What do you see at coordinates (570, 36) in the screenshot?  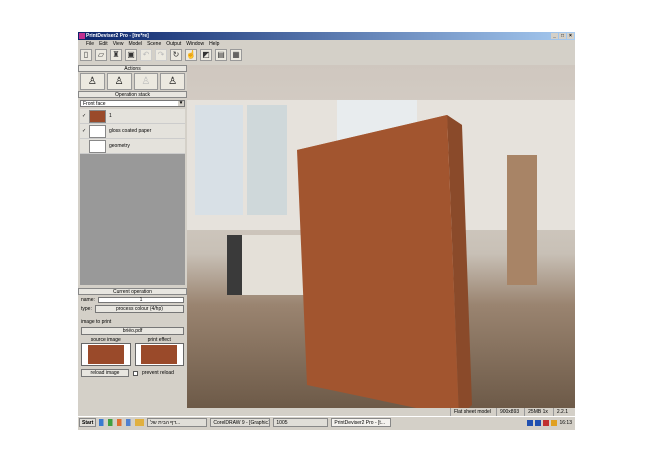 I see `close-button: ×` at bounding box center [570, 36].